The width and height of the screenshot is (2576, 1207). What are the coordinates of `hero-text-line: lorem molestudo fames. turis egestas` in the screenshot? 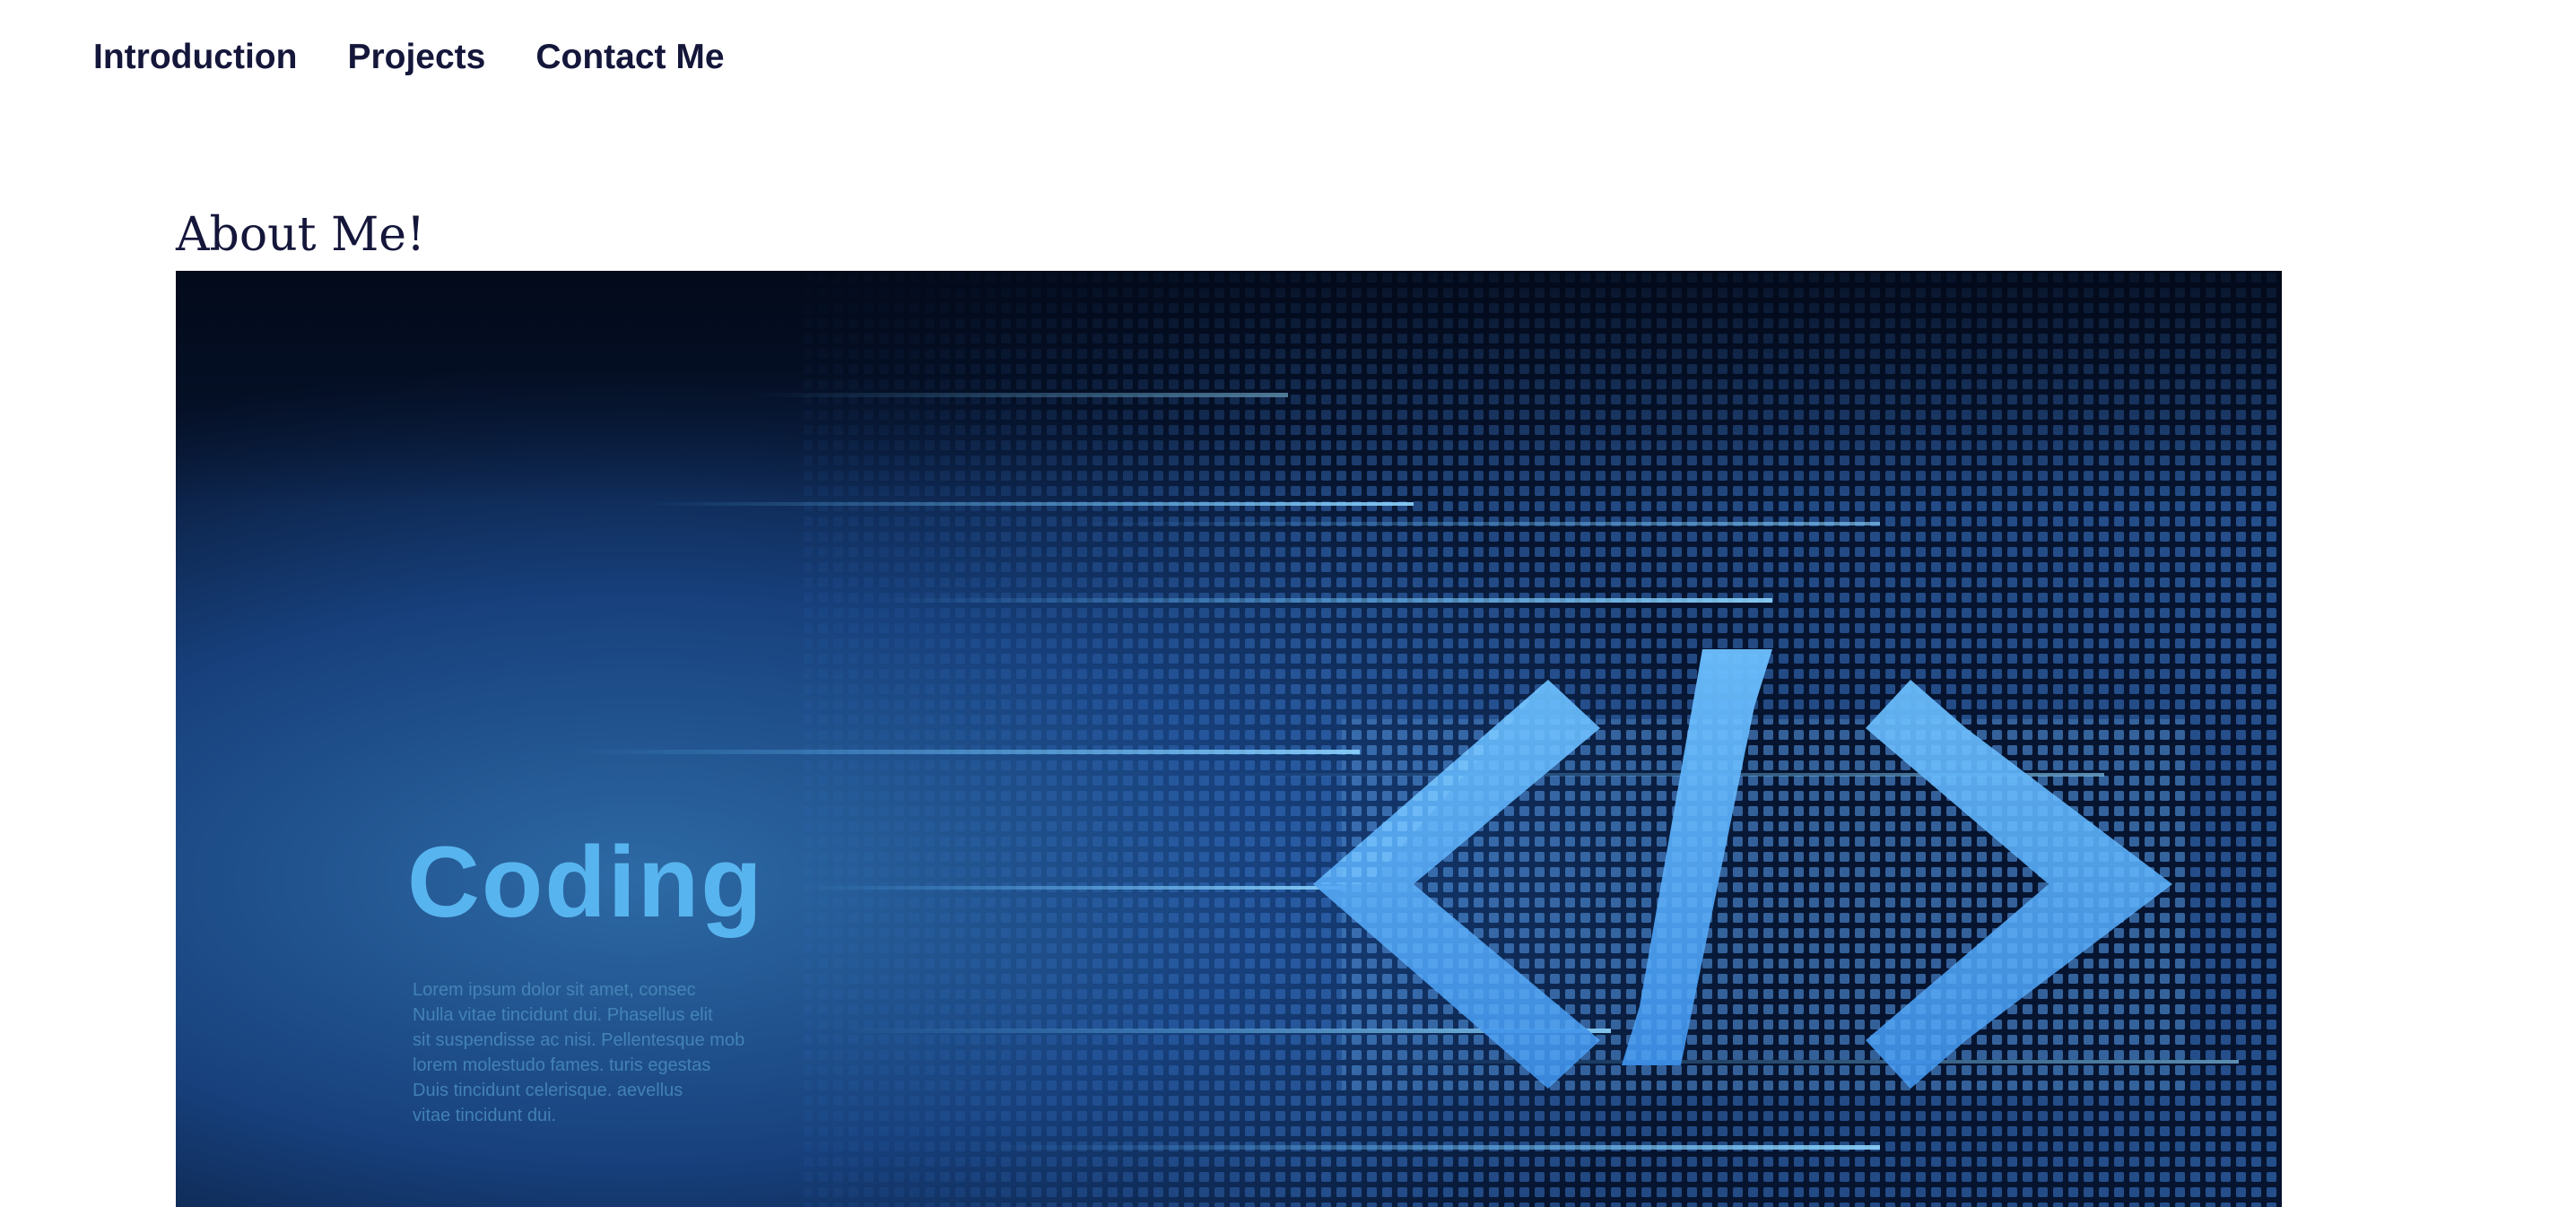 It's located at (561, 1065).